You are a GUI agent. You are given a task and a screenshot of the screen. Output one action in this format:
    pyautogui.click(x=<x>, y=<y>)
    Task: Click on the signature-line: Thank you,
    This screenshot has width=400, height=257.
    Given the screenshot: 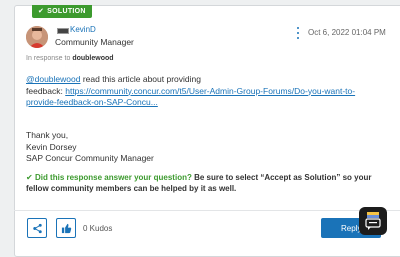 What is the action you would take?
    pyautogui.click(x=47, y=135)
    